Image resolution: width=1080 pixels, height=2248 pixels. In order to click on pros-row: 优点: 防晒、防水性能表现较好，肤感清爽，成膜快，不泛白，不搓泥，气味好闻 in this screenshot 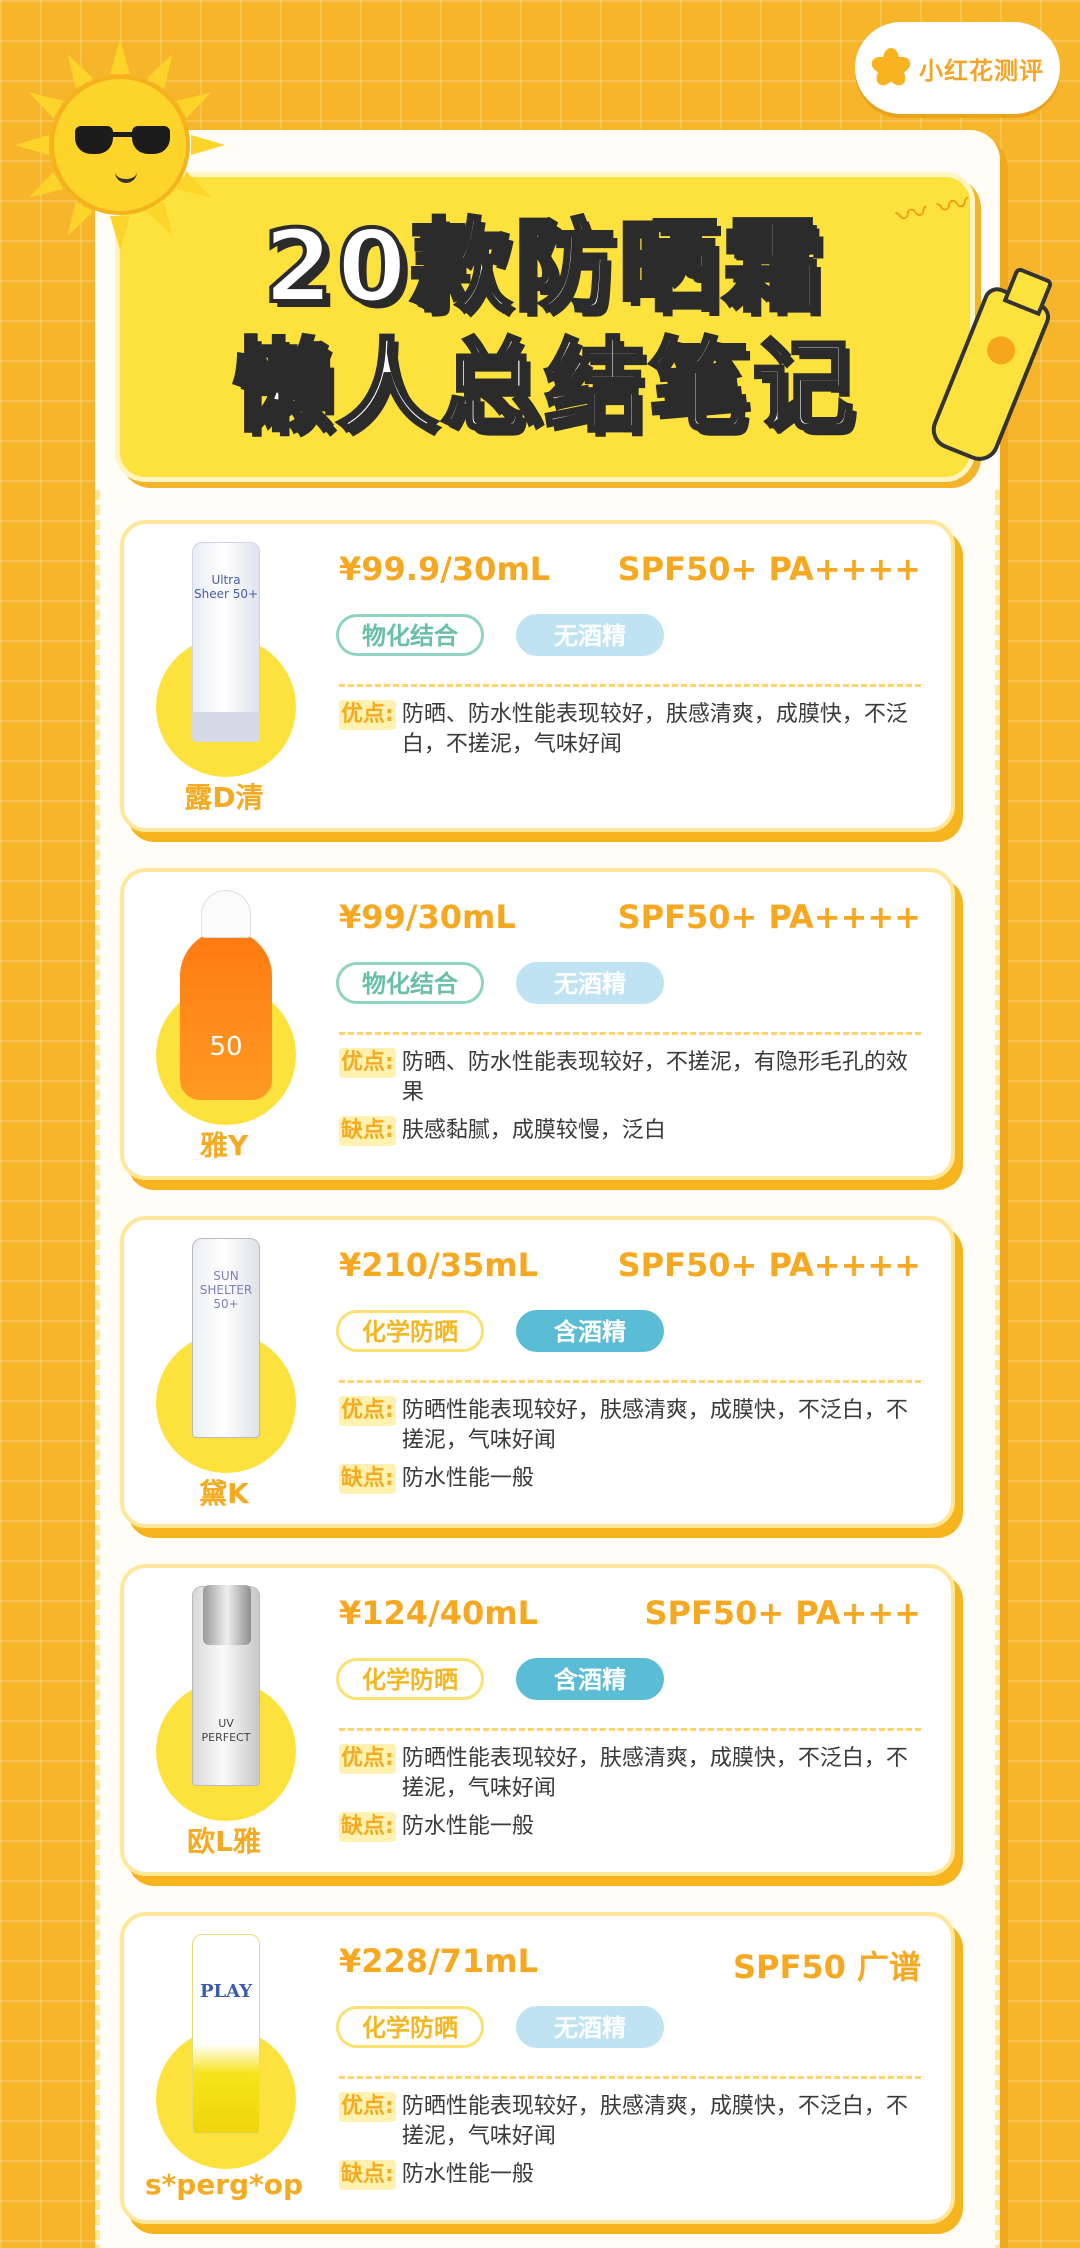, I will do `click(630, 730)`.